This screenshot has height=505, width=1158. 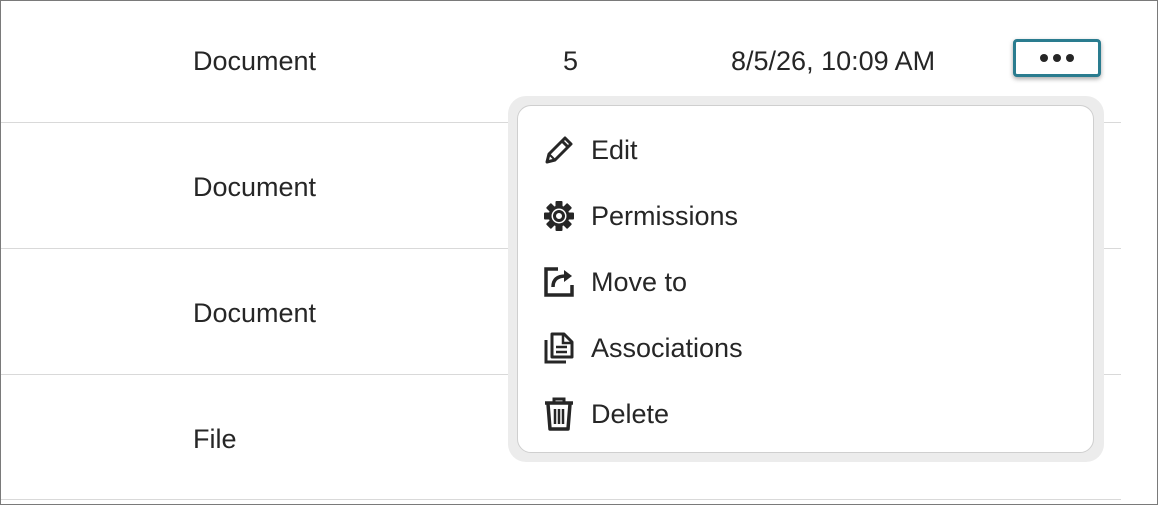 What do you see at coordinates (665, 216) in the screenshot?
I see `menu-item-label: Permissions` at bounding box center [665, 216].